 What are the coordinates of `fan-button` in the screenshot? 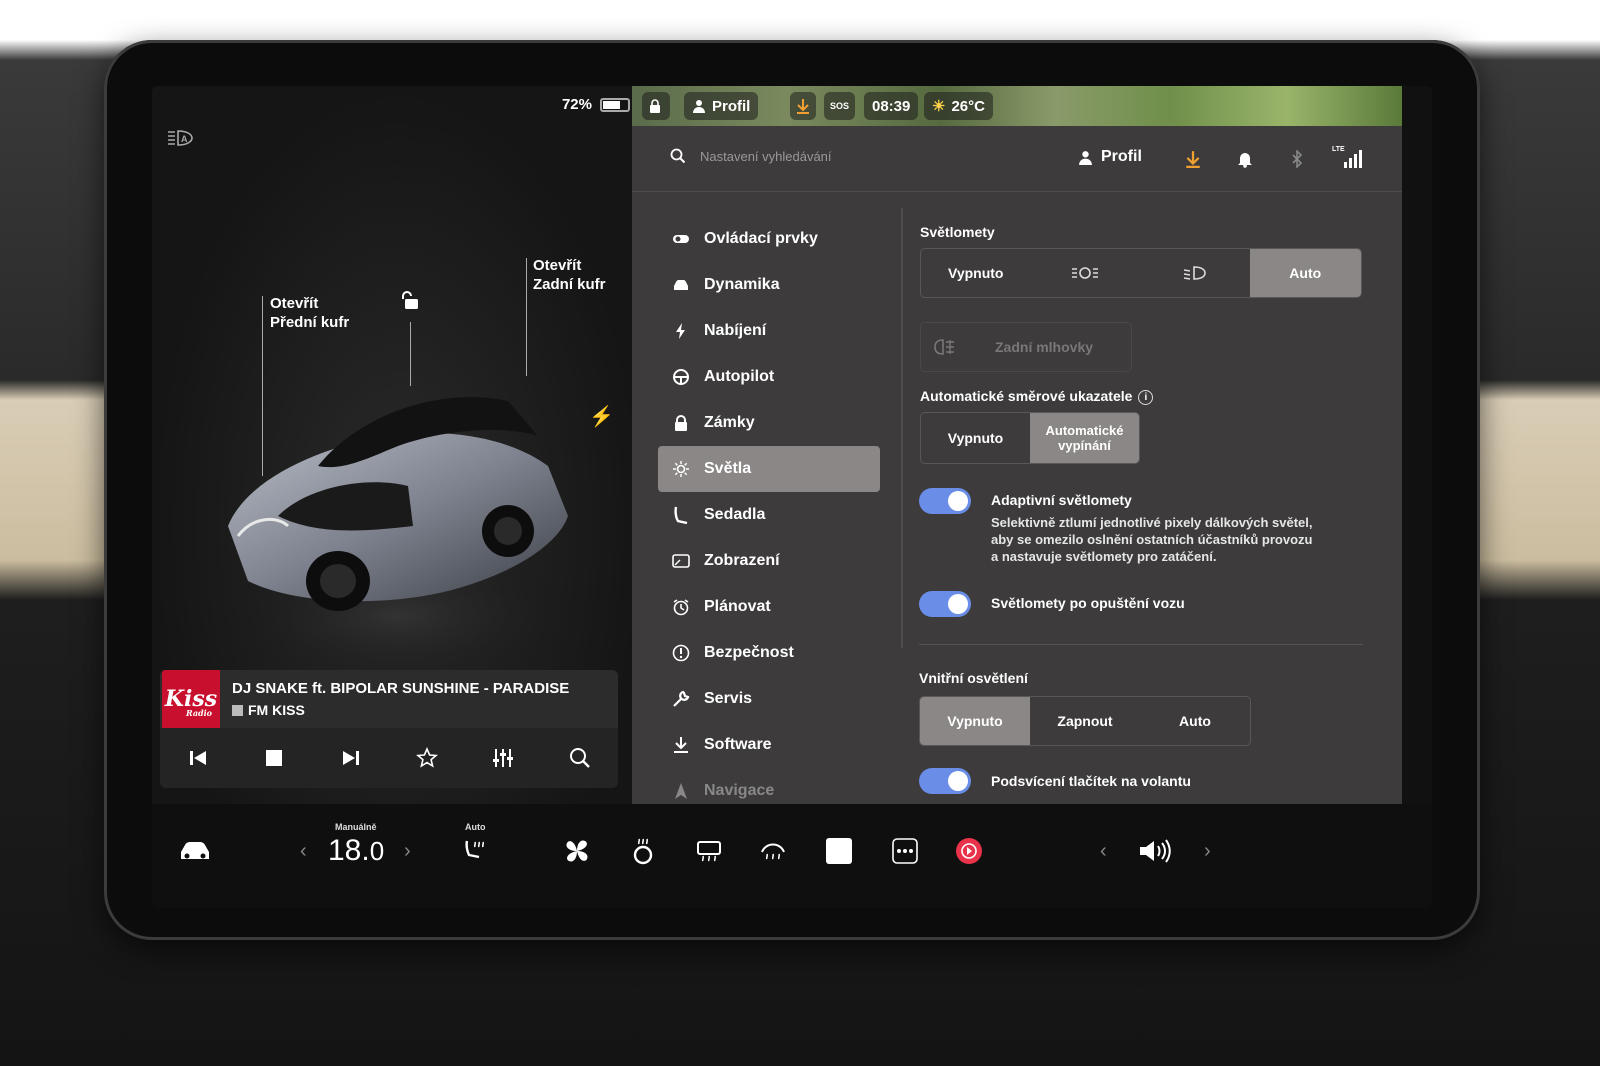 It's located at (577, 851).